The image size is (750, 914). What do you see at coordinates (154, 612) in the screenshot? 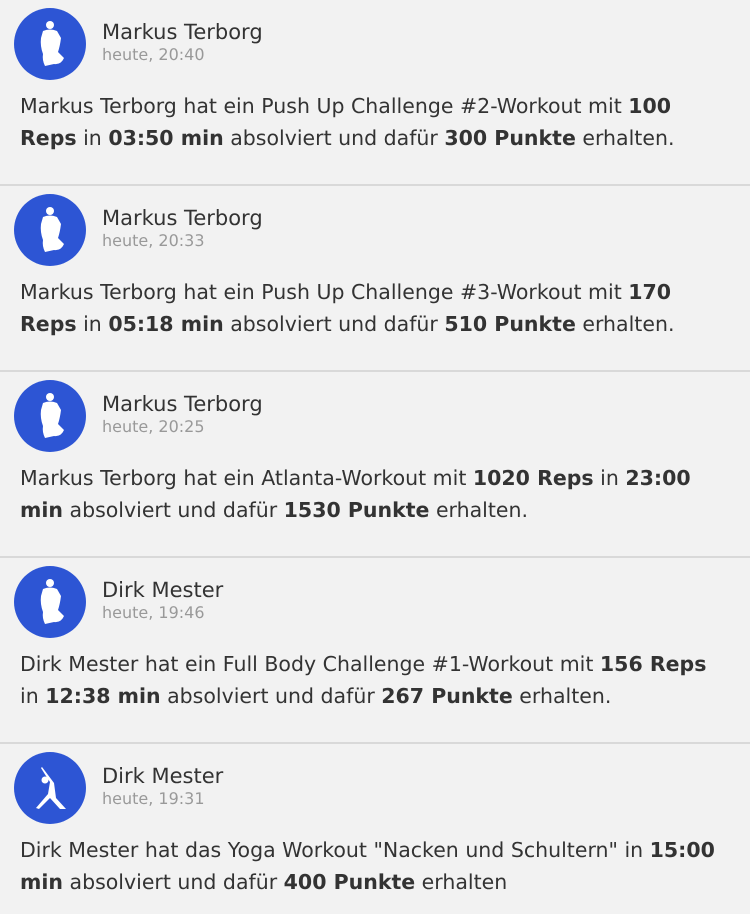
I see `post-time: heute, 19:46` at bounding box center [154, 612].